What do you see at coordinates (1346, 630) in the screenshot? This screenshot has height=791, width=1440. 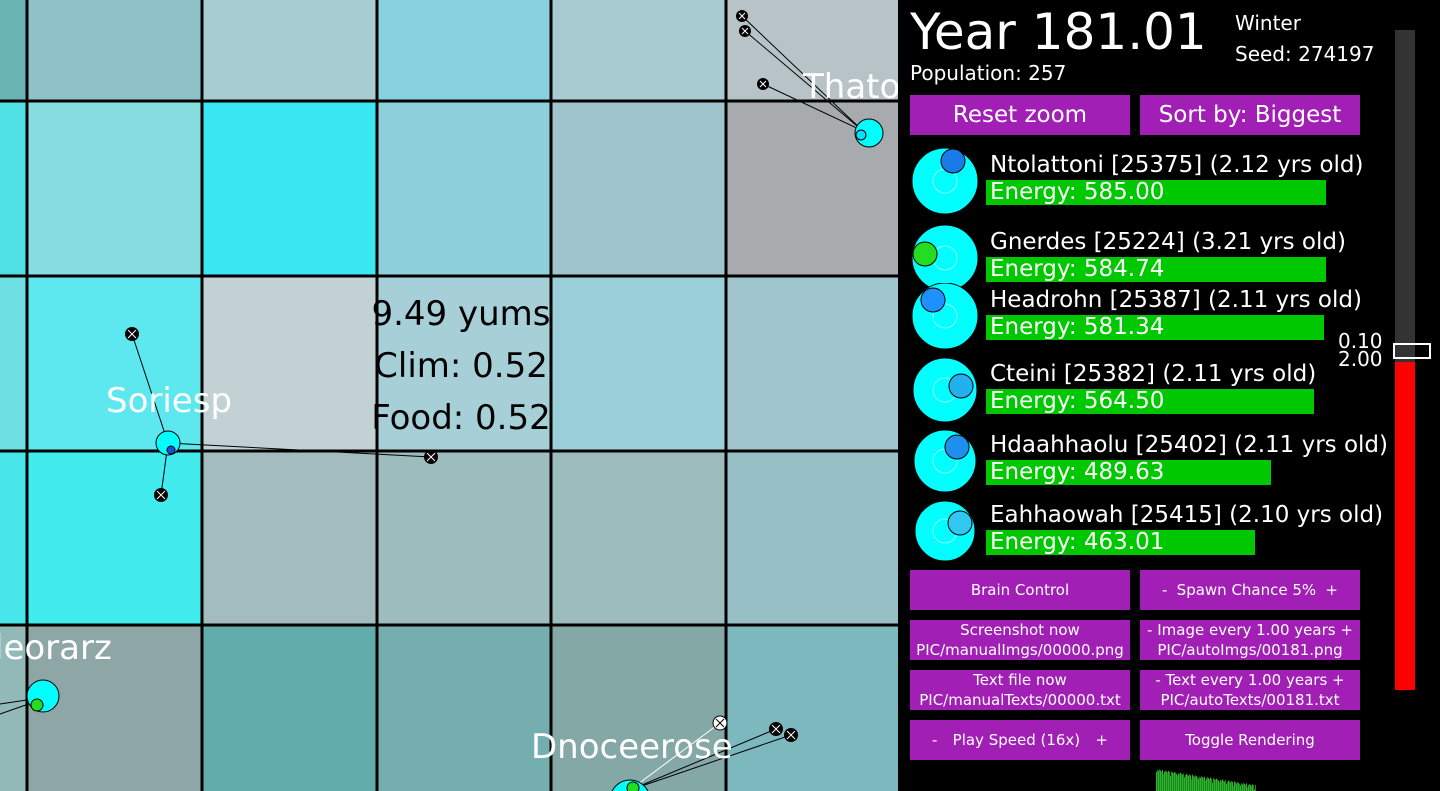 I see `image-increase-button: +` at bounding box center [1346, 630].